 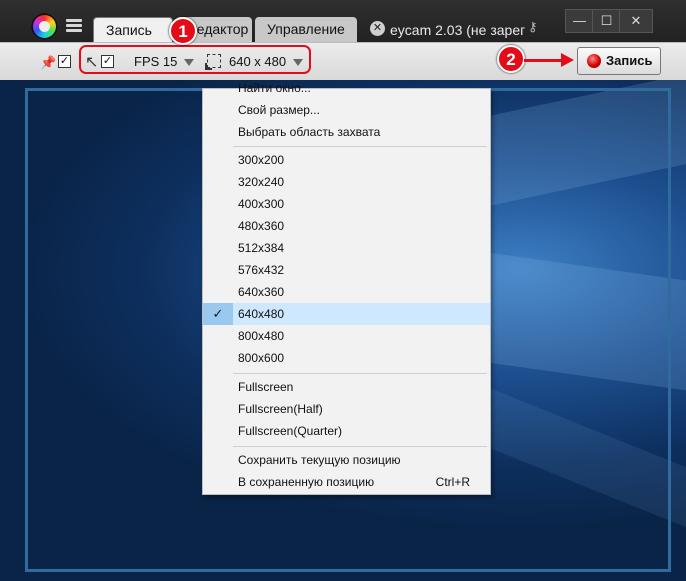 I want to click on menu-item-size: 640x360, so click(x=346, y=292).